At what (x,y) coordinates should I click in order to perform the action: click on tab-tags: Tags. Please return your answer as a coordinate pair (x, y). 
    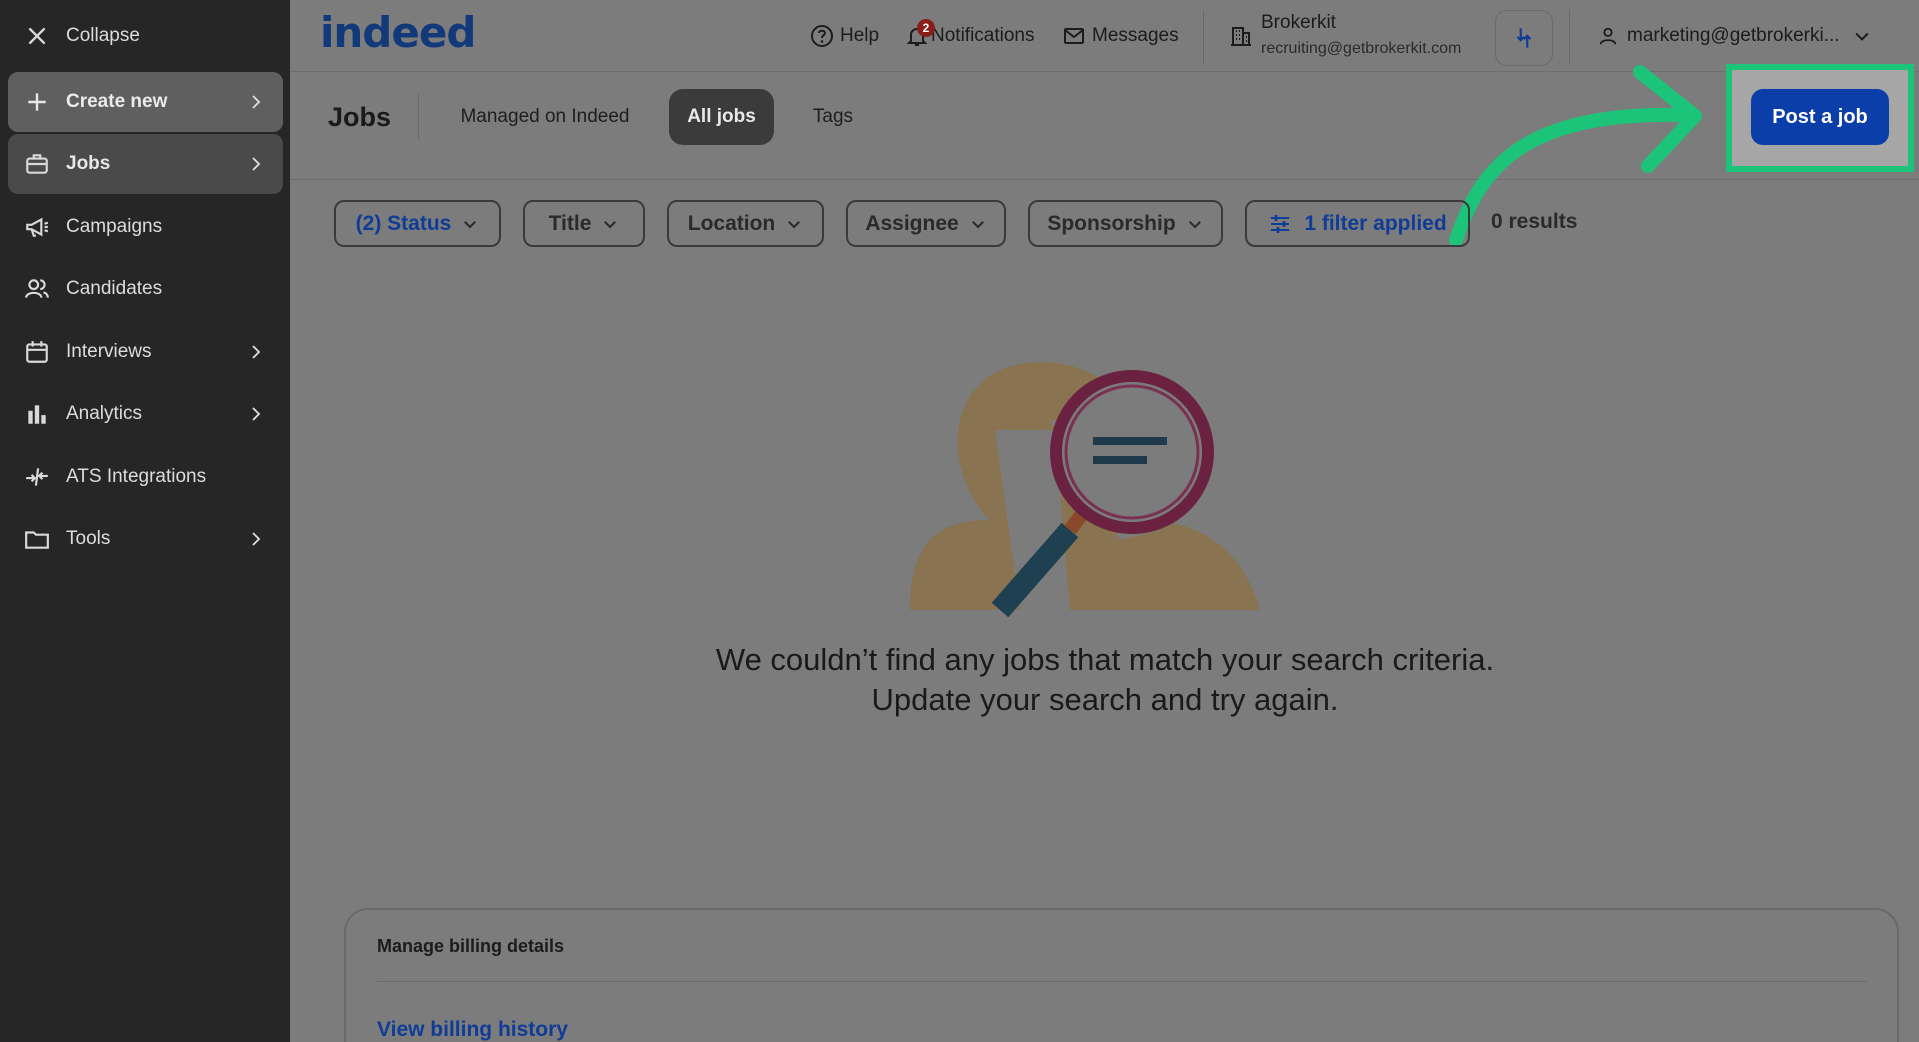
    Looking at the image, I should click on (833, 117).